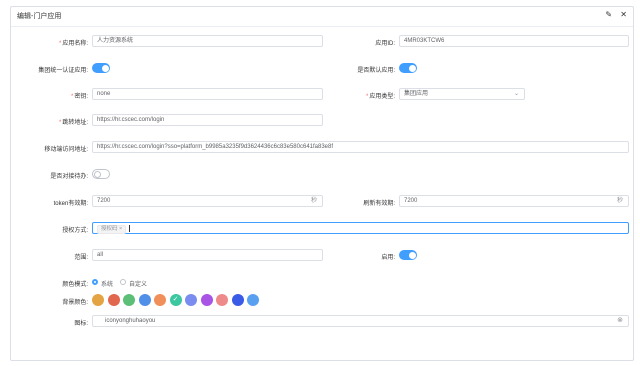 The image size is (640, 366). Describe the element at coordinates (112, 229) in the screenshot. I see `auth-method-tag: 授权码 ×` at that location.